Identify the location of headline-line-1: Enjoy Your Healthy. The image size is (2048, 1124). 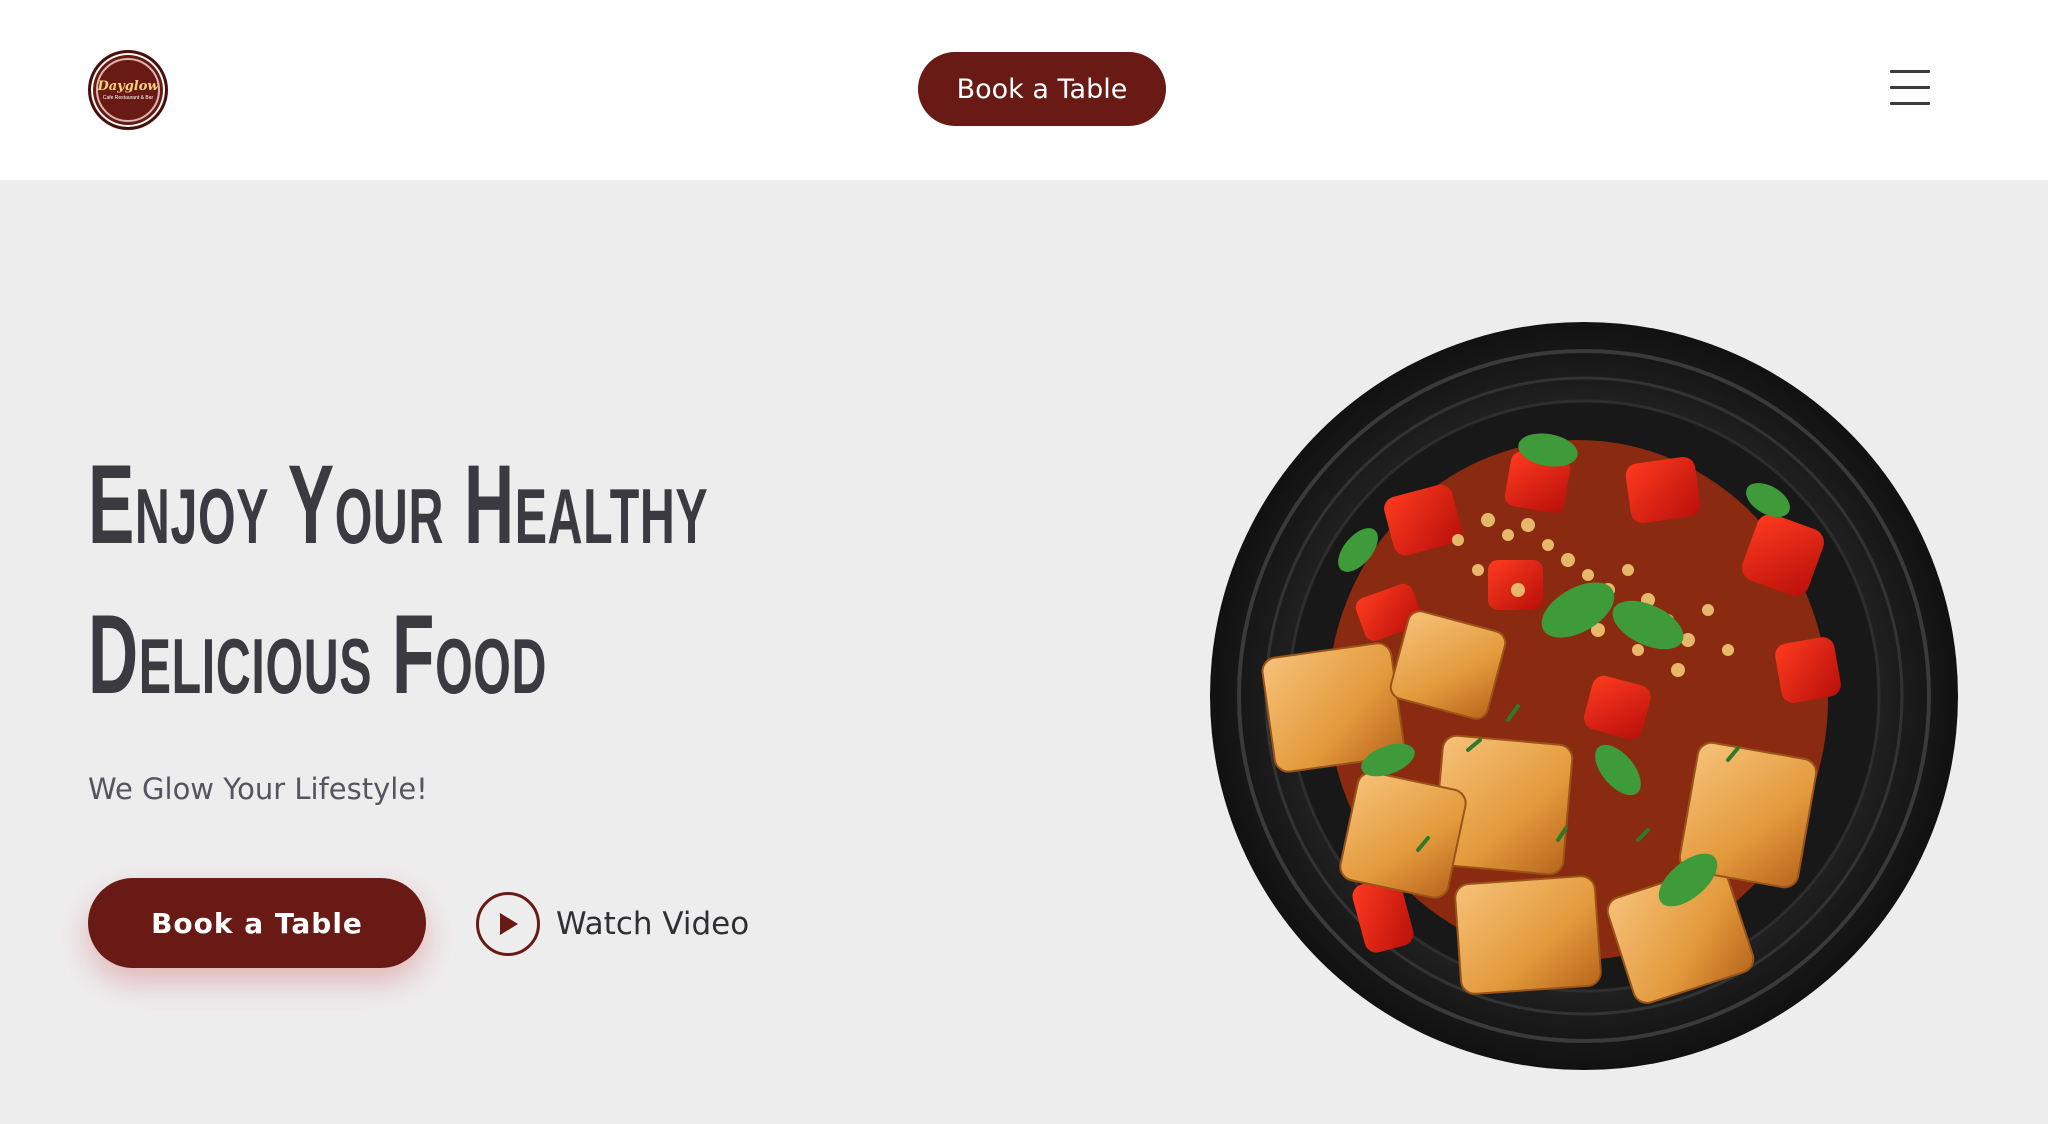
(398, 504).